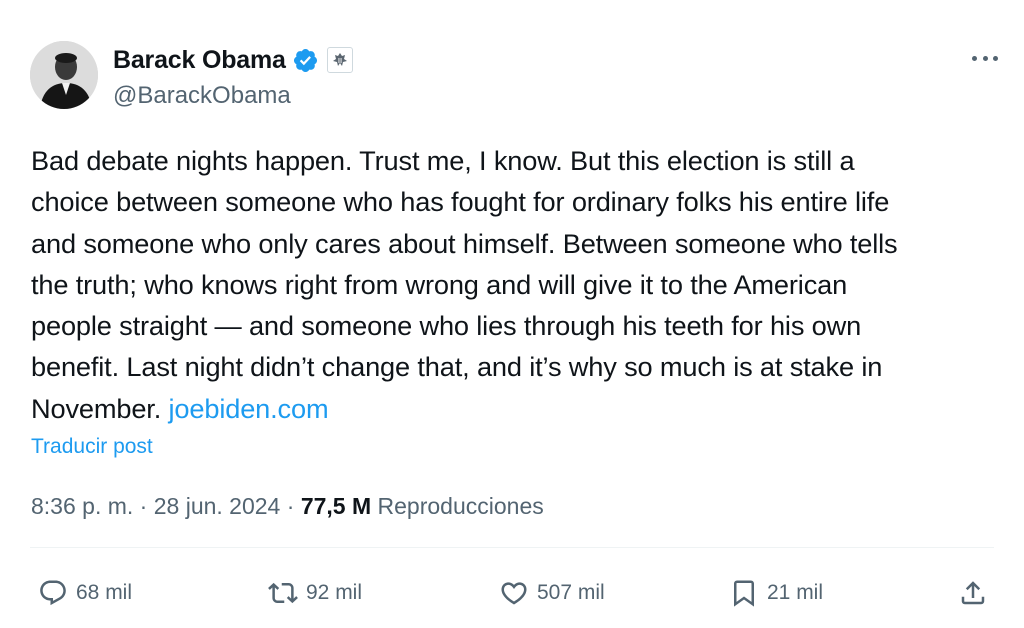 The width and height of the screenshot is (1024, 628). Describe the element at coordinates (100, 408) in the screenshot. I see `tweet-text-fragment: November.` at that location.